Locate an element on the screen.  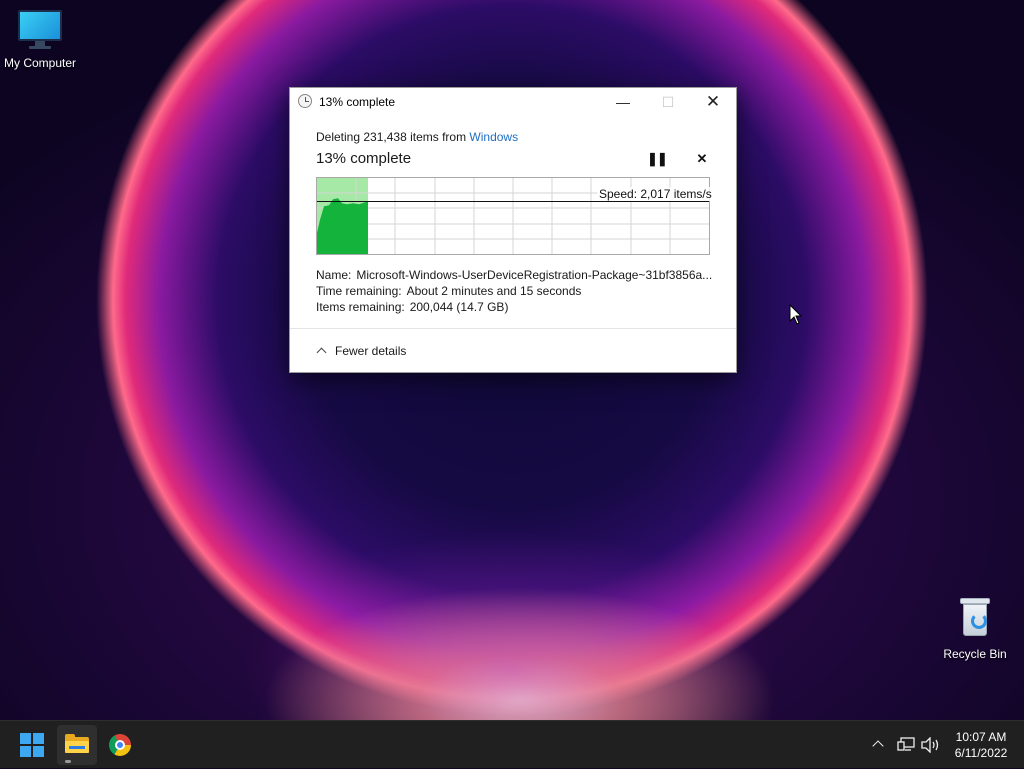
footer-divider is located at coordinates (513, 328).